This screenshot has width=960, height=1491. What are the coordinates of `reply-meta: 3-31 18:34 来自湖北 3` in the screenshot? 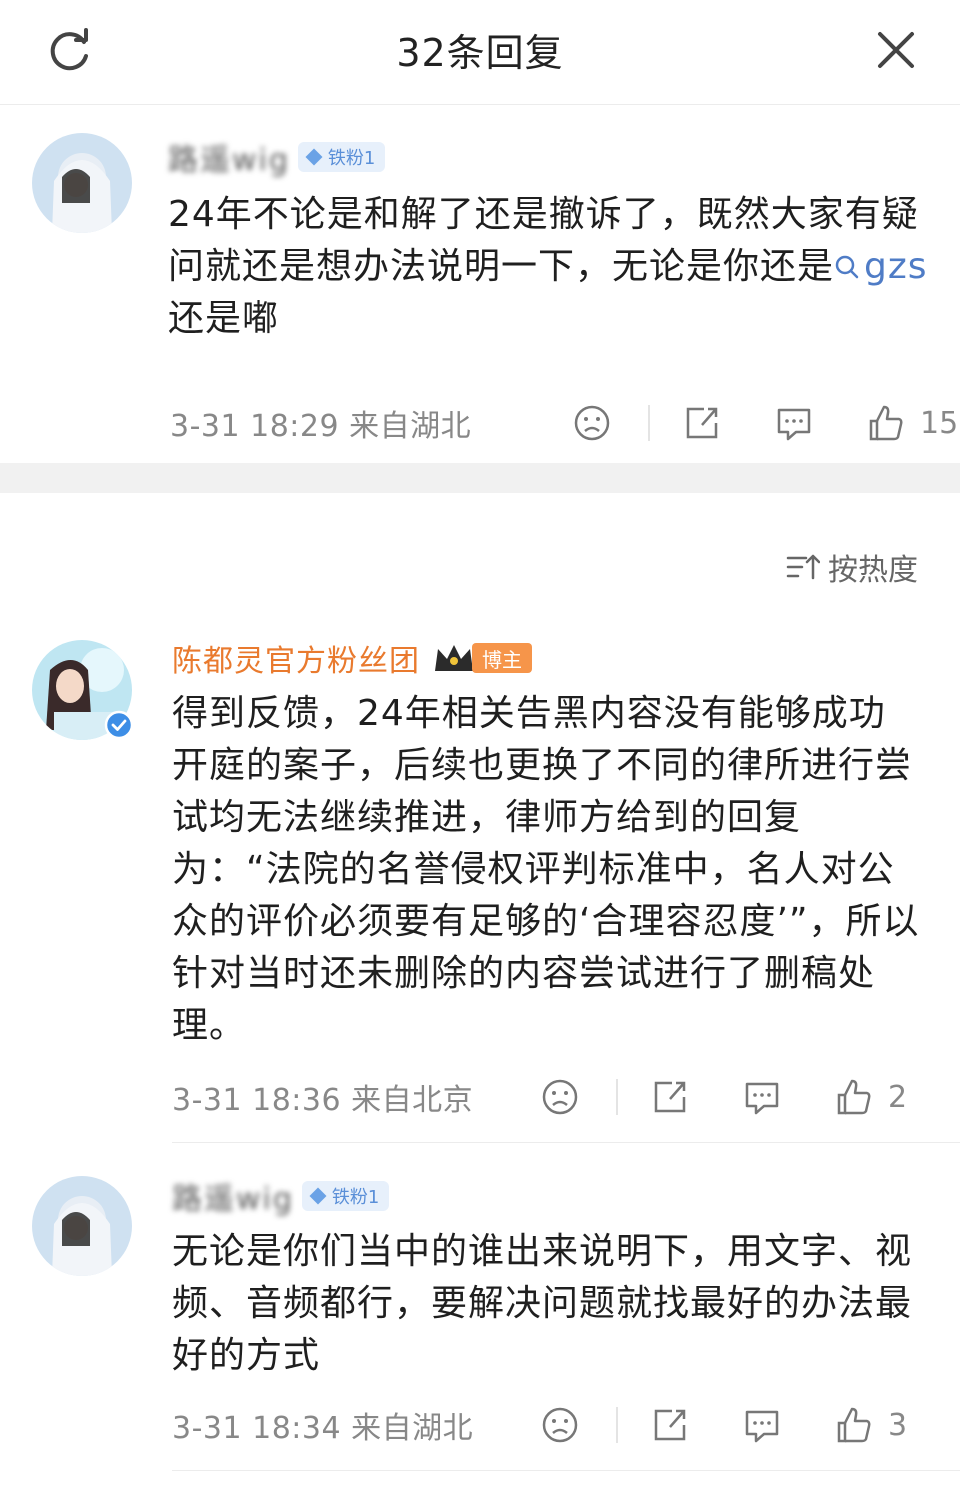 It's located at (550, 1425).